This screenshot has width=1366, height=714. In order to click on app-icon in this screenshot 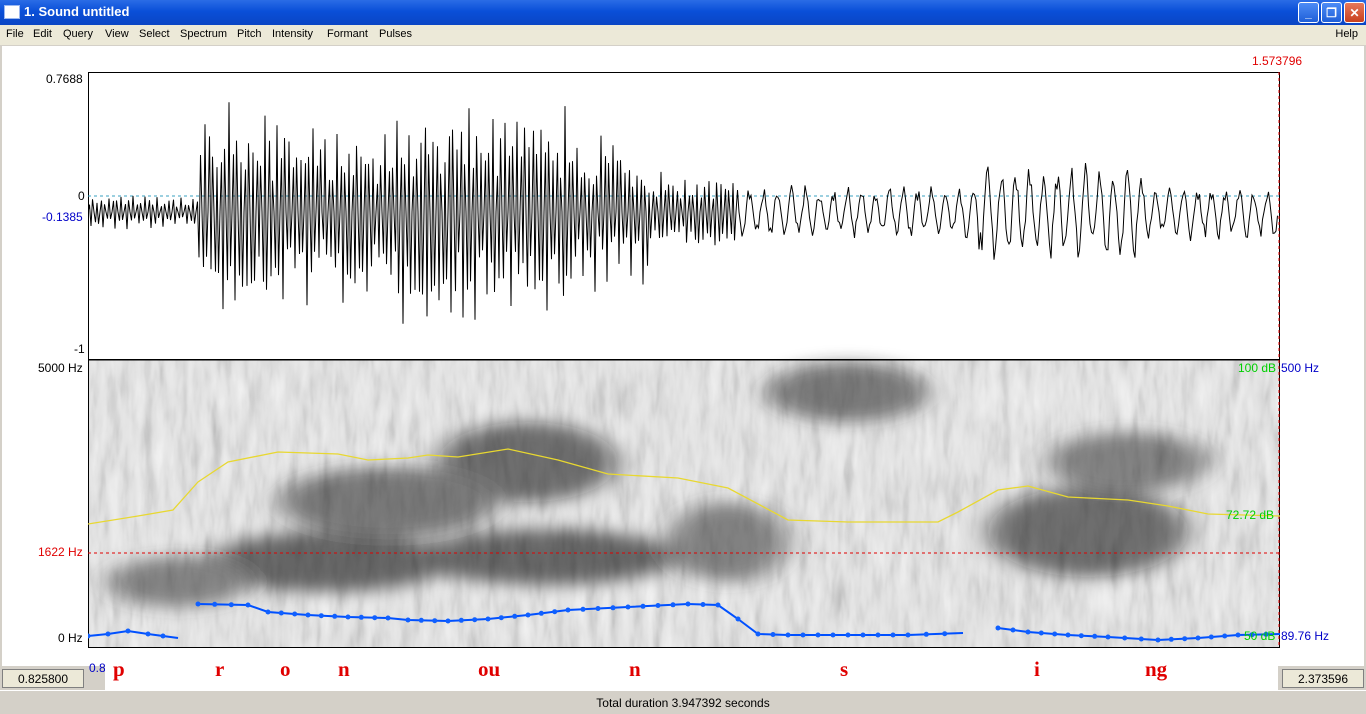, I will do `click(12, 12)`.